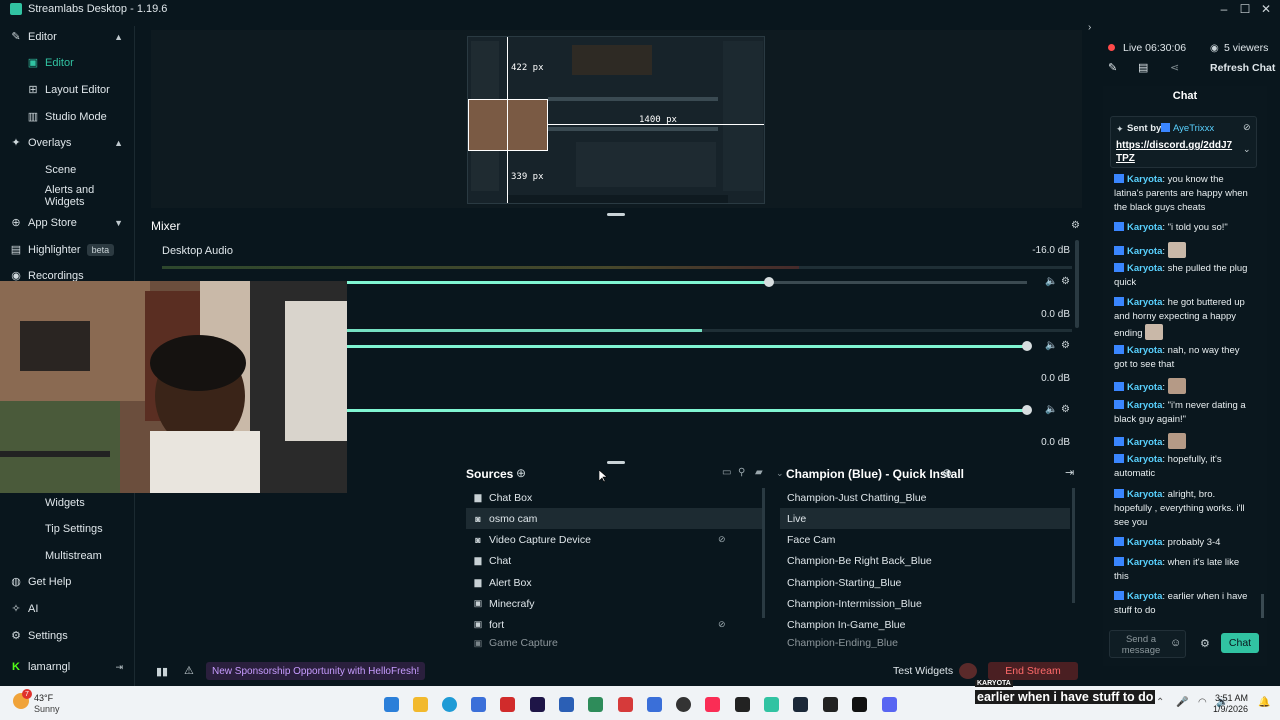 The width and height of the screenshot is (1280, 720). Describe the element at coordinates (67, 556) in the screenshot. I see `nav-multistream: Multistream` at that location.